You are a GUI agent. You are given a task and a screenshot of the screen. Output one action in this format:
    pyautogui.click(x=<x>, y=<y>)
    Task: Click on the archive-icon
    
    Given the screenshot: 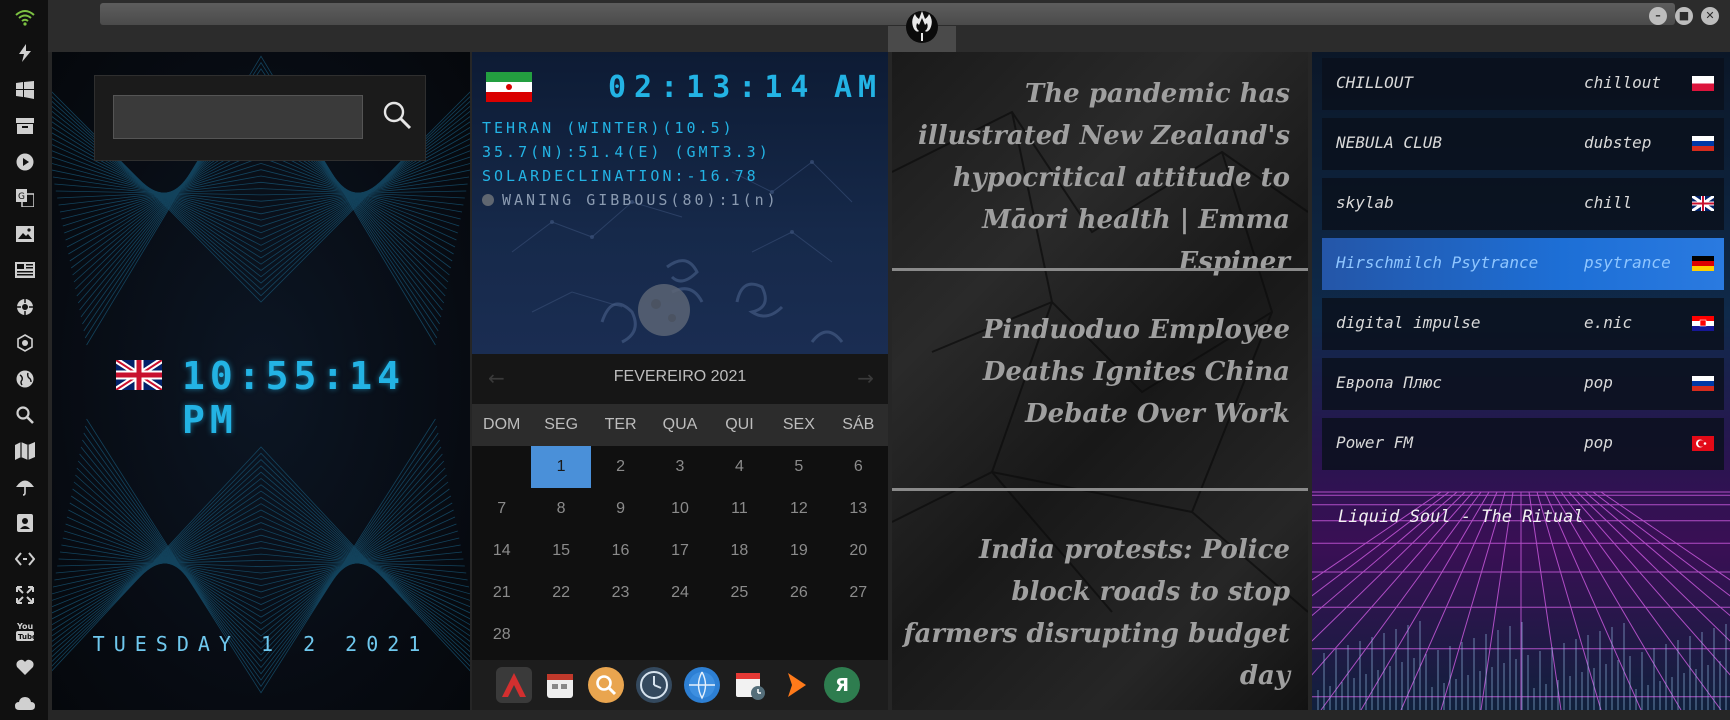 What is the action you would take?
    pyautogui.click(x=25, y=126)
    